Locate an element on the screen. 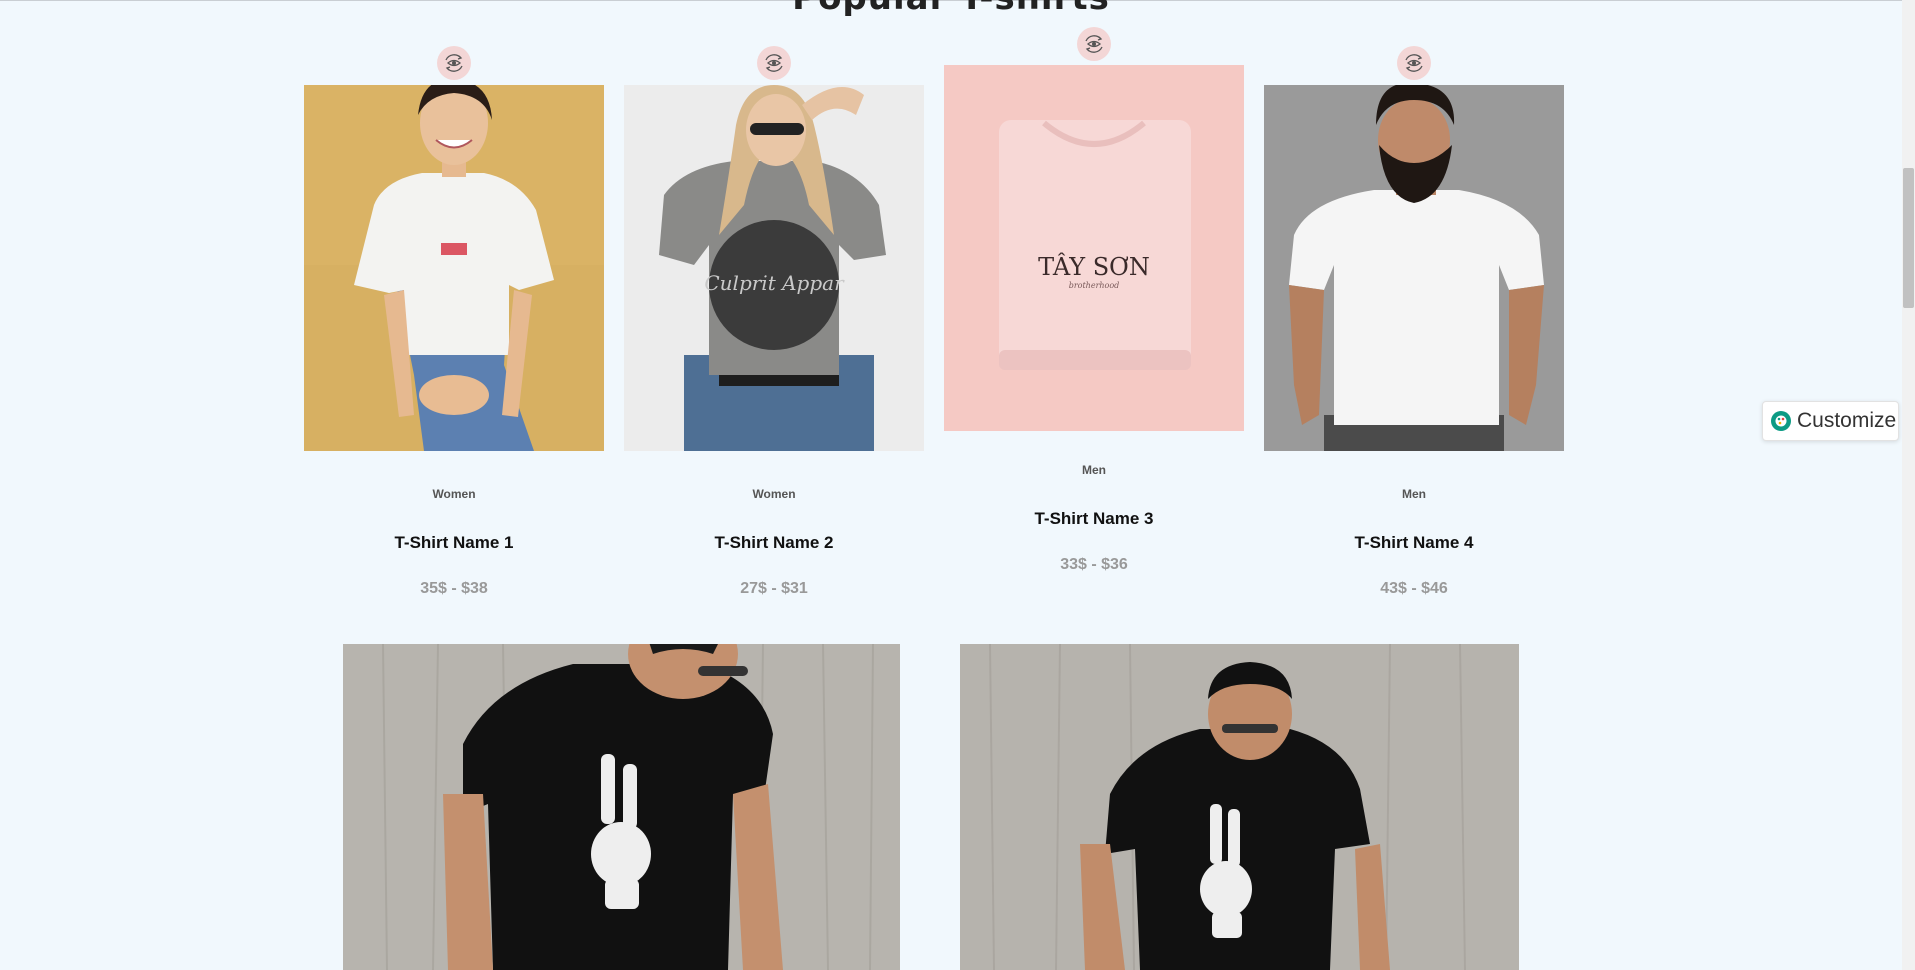 The width and height of the screenshot is (1915, 970). product-price: 27$ - $31 is located at coordinates (774, 588).